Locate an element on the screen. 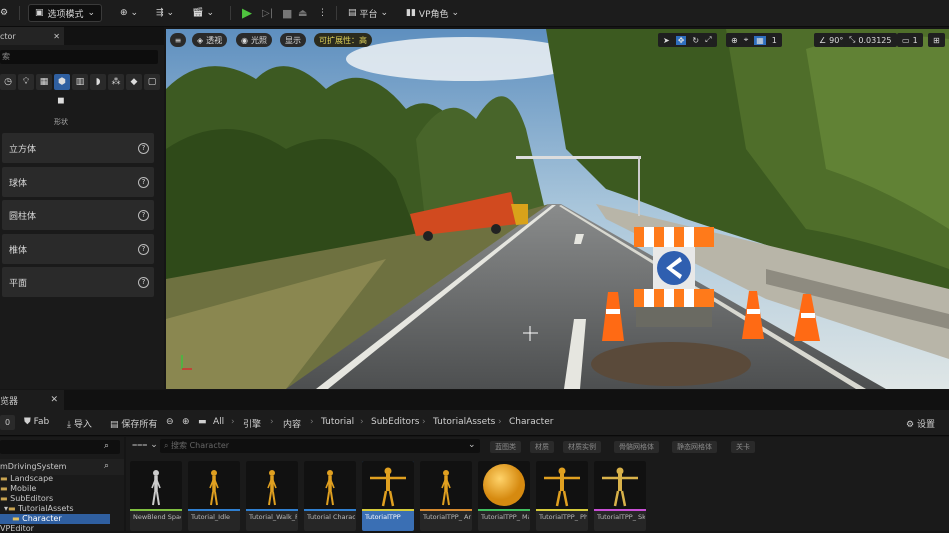 The image size is (949, 533). filter-skeletal-mesh: 骨骼网格体 is located at coordinates (636, 447).